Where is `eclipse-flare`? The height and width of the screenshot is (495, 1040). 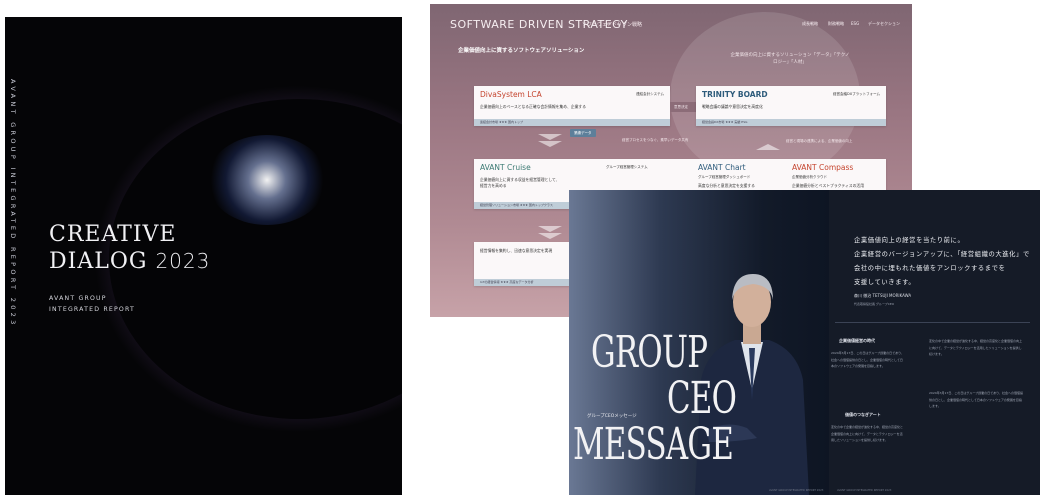
eclipse-flare is located at coordinates (267, 180).